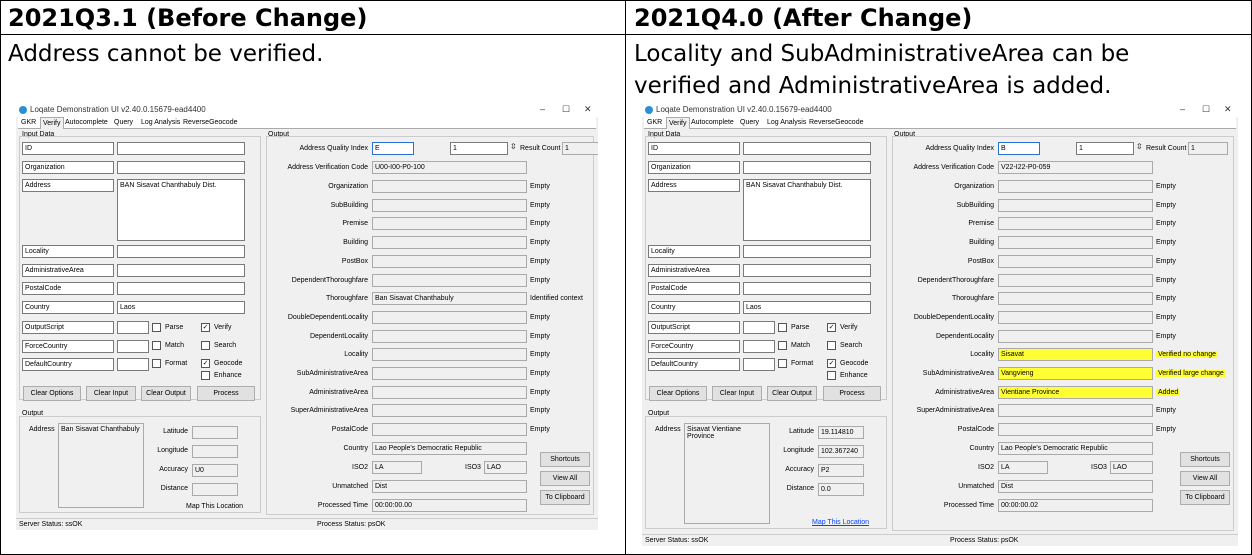  I want to click on field-value-administrativearea: Vientiane Province, so click(1075, 392).